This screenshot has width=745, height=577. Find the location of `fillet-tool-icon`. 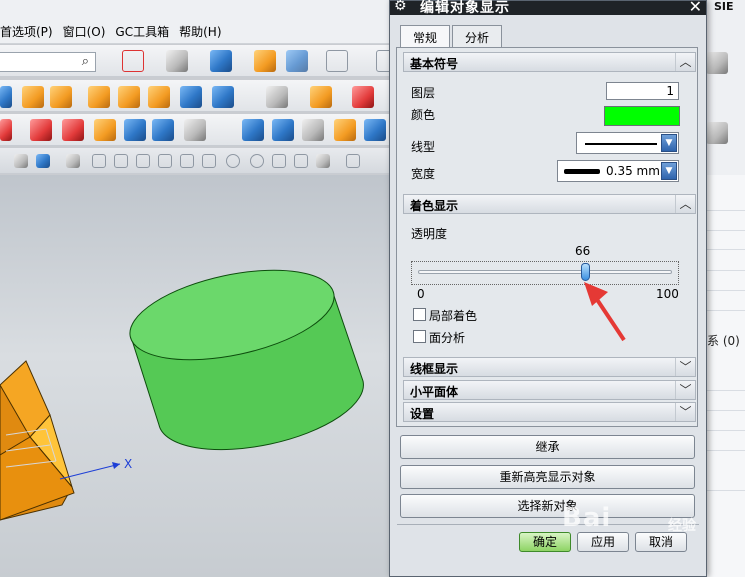

fillet-tool-icon is located at coordinates (323, 161).